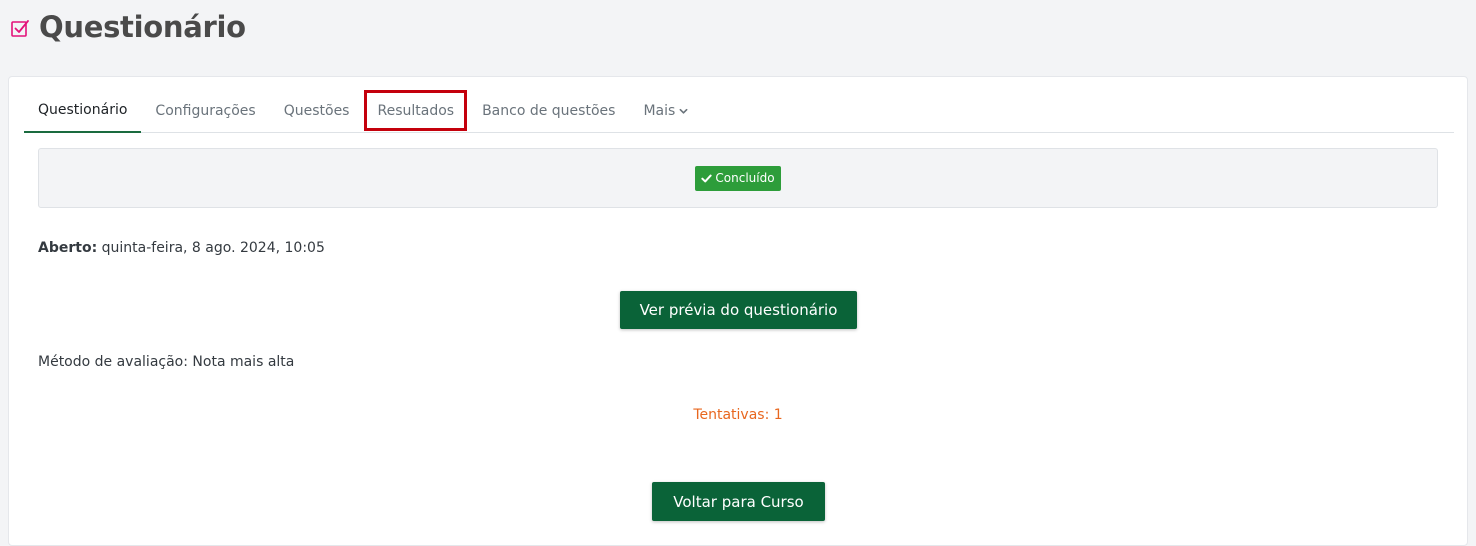  Describe the element at coordinates (707, 178) in the screenshot. I see `check-icon` at that location.